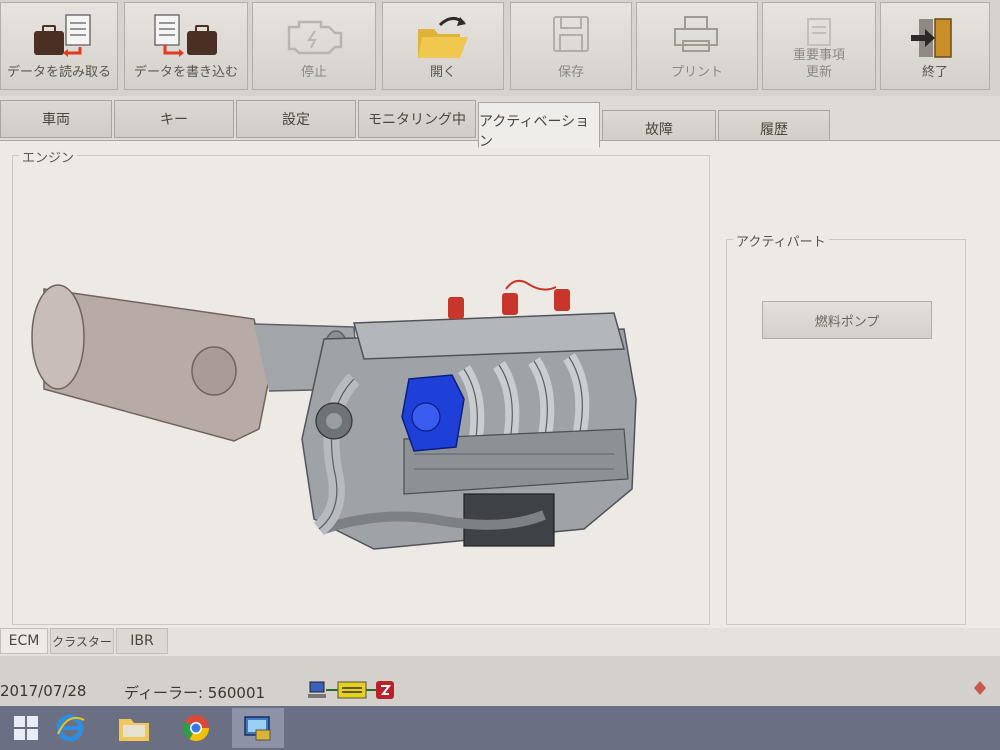 This screenshot has height=750, width=1000. What do you see at coordinates (781, 240) in the screenshot?
I see `active-parts-title: アクティパート` at bounding box center [781, 240].